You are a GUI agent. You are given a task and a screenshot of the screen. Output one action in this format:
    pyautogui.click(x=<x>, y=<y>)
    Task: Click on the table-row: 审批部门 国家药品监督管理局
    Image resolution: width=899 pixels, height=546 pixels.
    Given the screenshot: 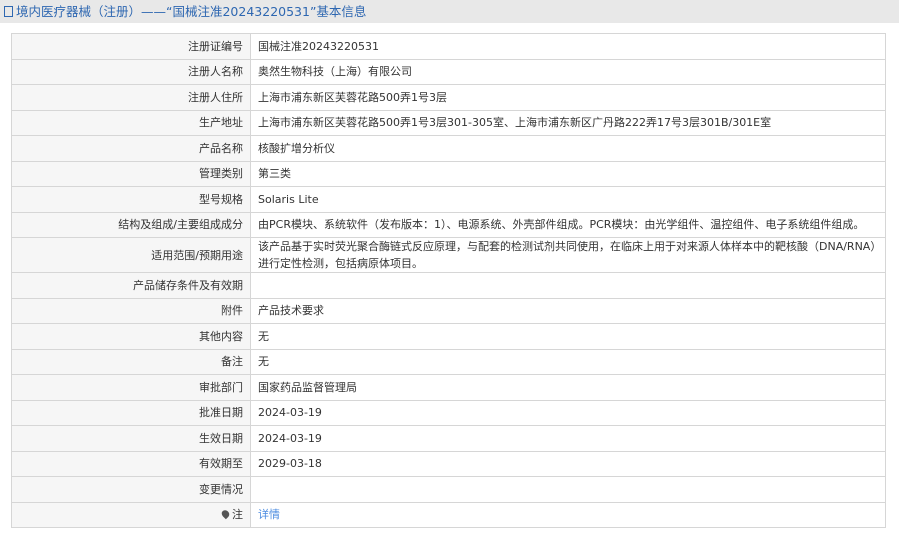 What is the action you would take?
    pyautogui.click(x=448, y=387)
    